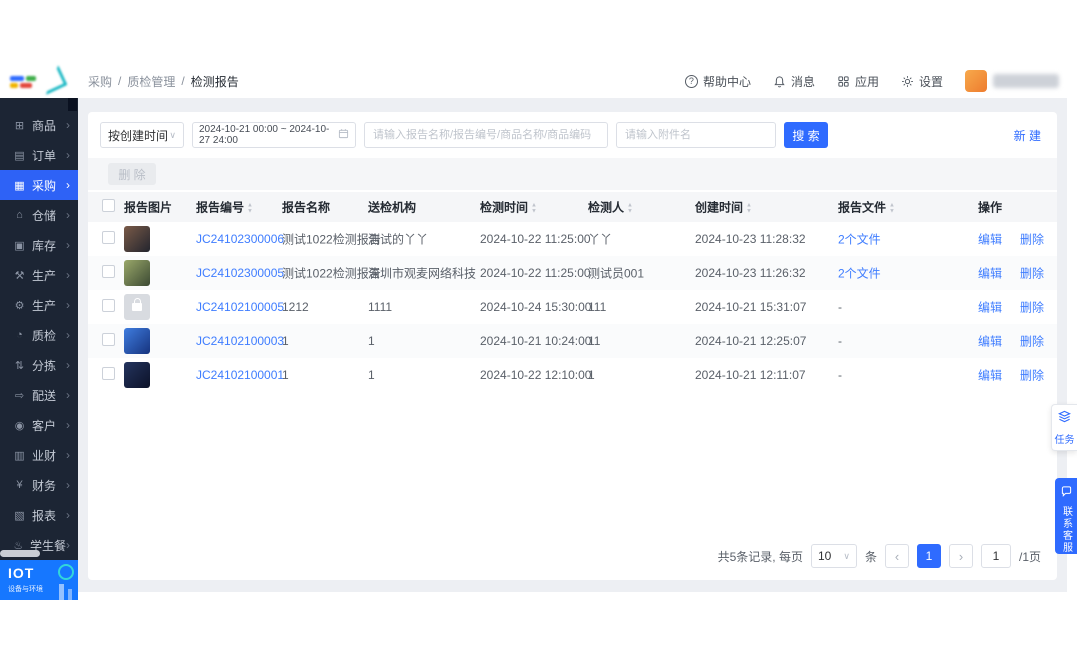 The width and height of the screenshot is (1077, 663). What do you see at coordinates (751, 307) in the screenshot?
I see `created-time: 2024-10-21 15:31:07` at bounding box center [751, 307].